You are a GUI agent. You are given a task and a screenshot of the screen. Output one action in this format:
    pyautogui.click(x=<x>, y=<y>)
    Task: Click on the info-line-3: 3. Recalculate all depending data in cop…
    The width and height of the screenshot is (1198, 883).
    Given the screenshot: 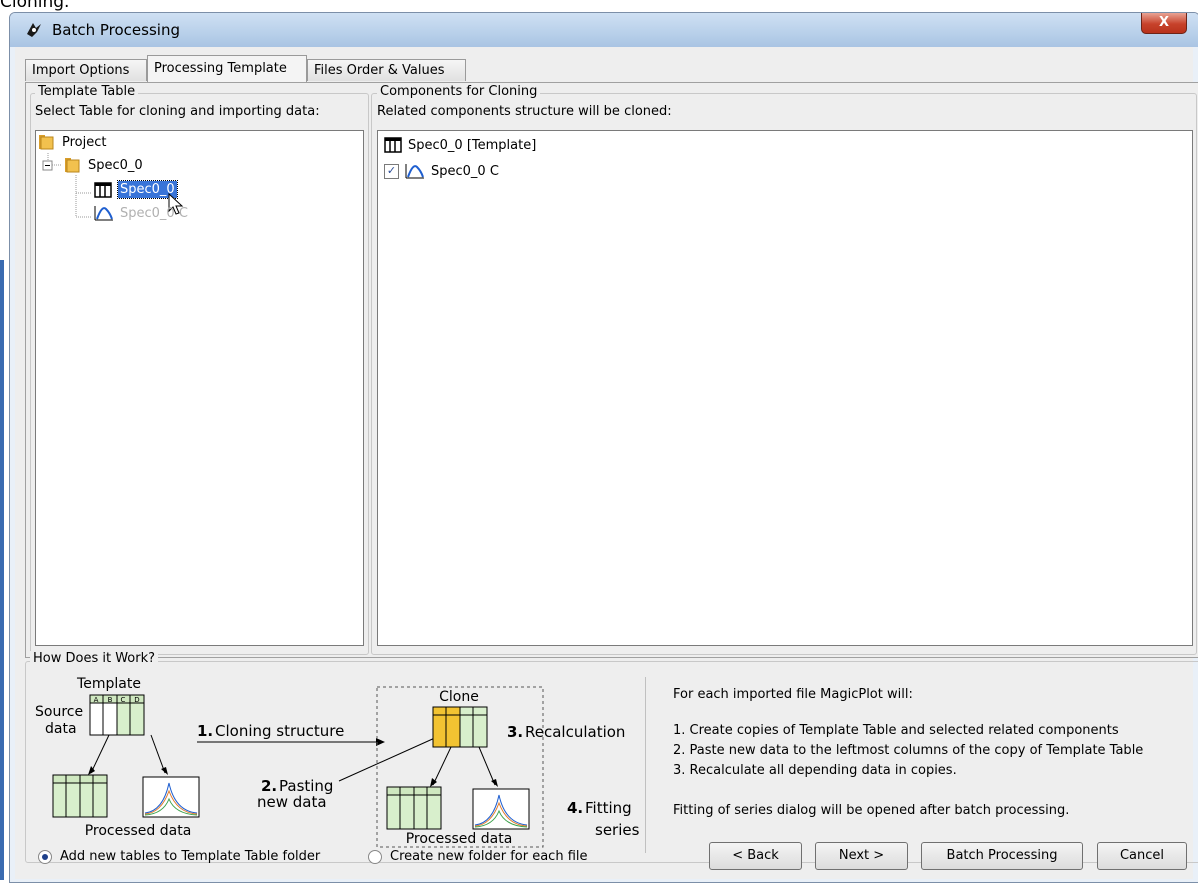 What is the action you would take?
    pyautogui.click(x=815, y=770)
    